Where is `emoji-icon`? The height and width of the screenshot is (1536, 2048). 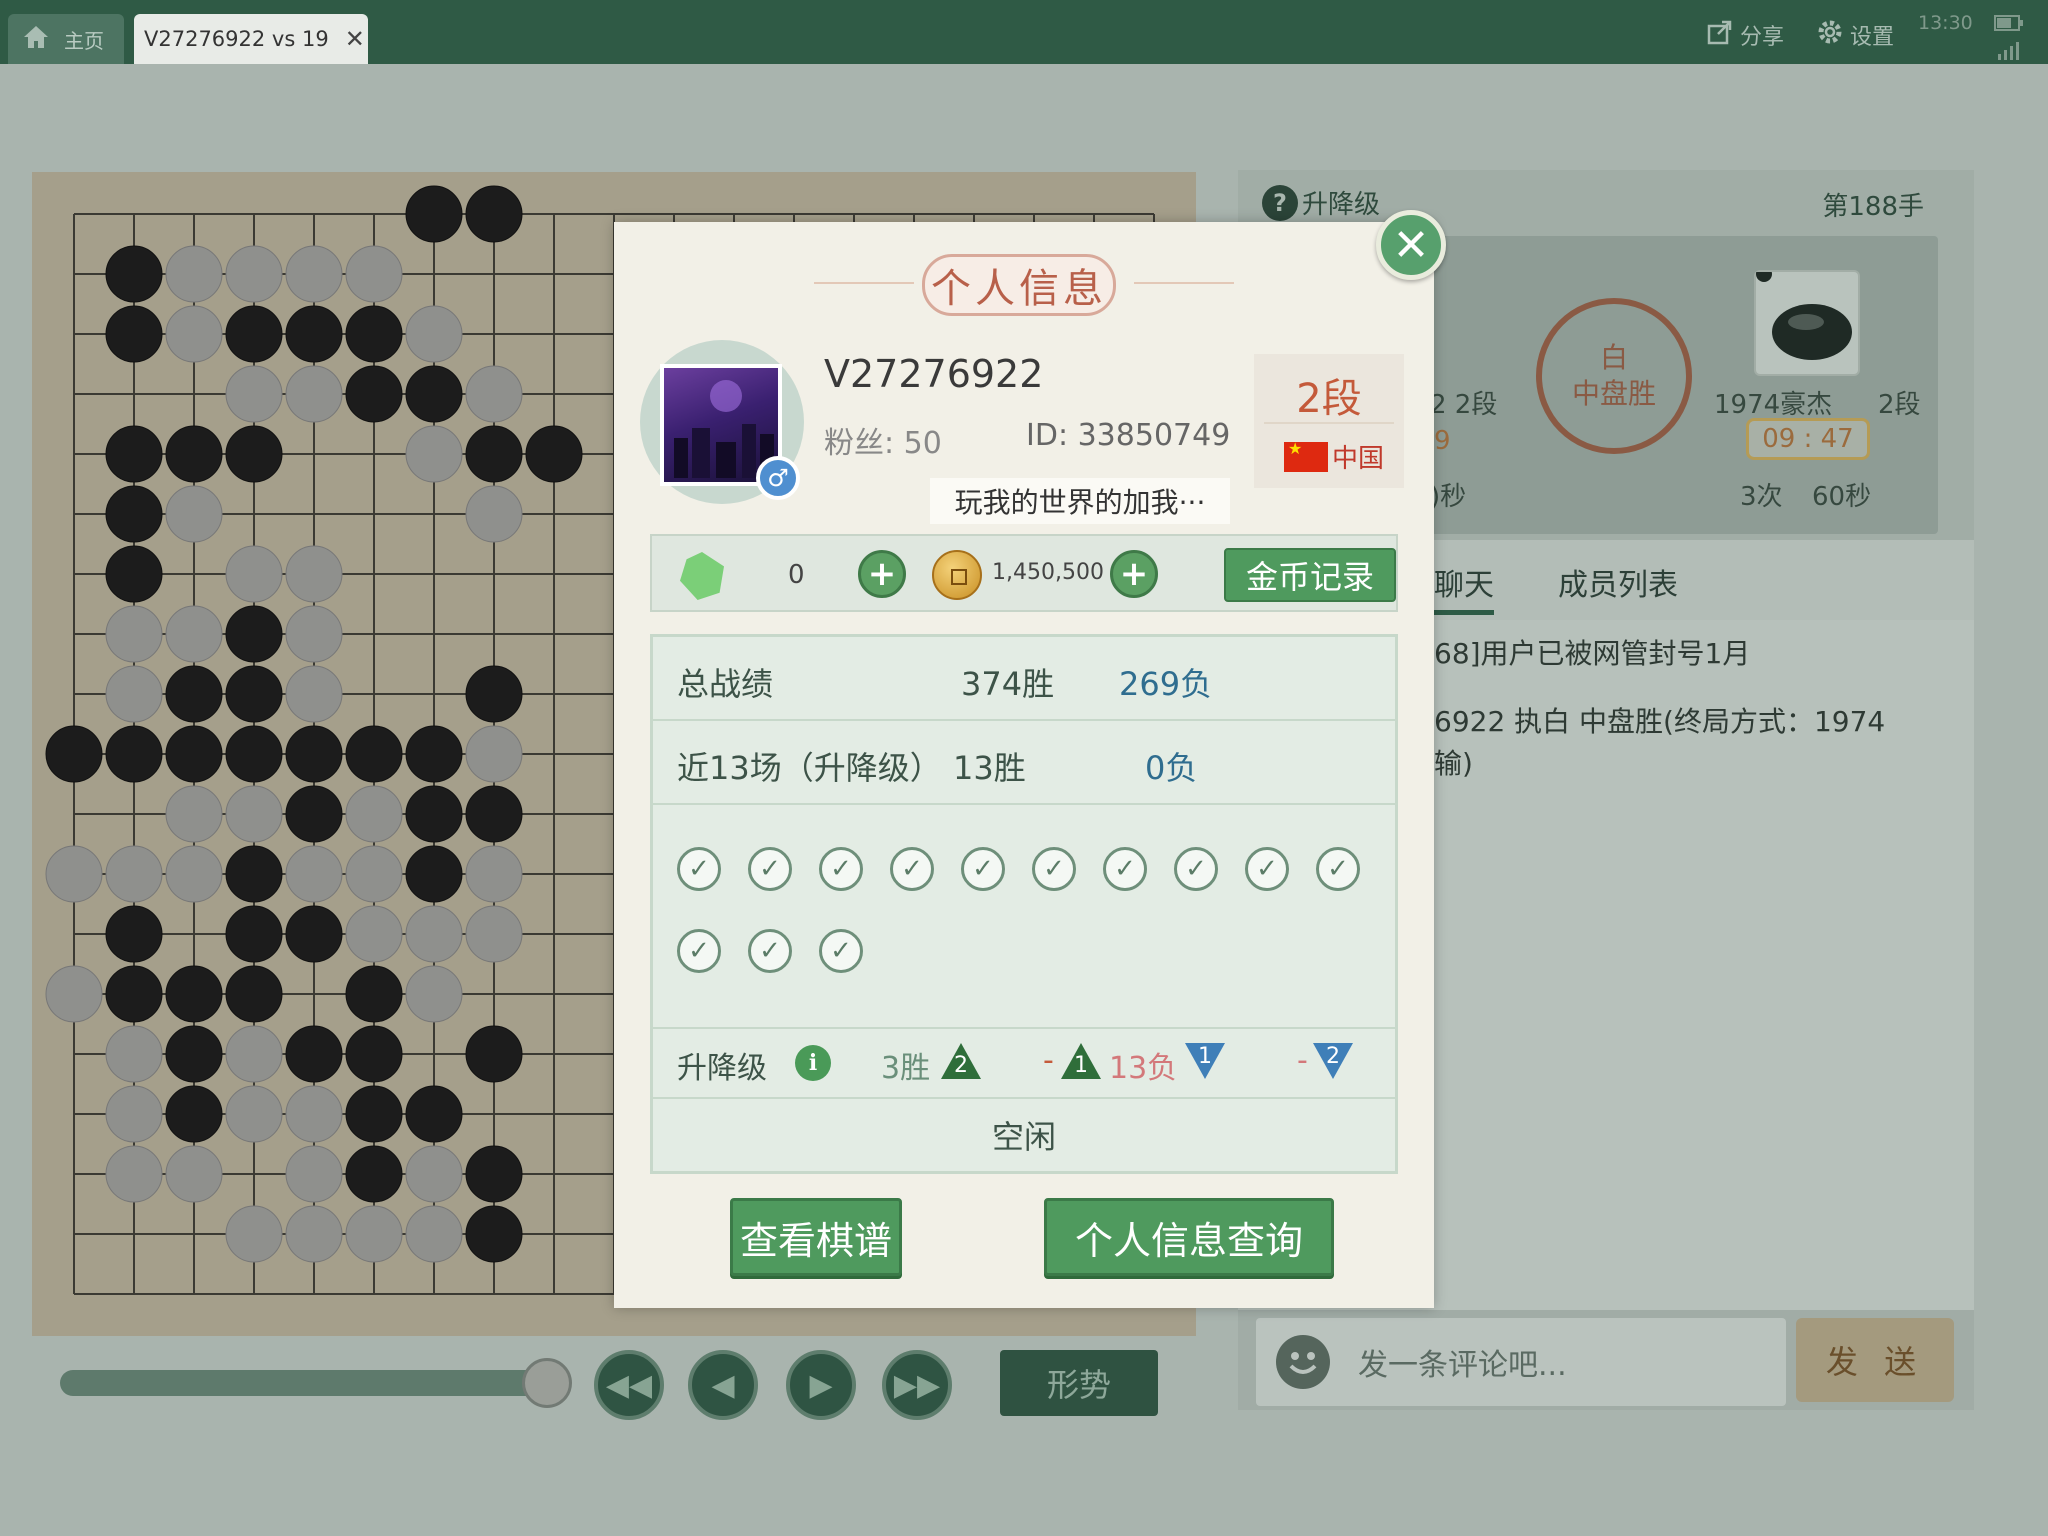
emoji-icon is located at coordinates (1303, 1362).